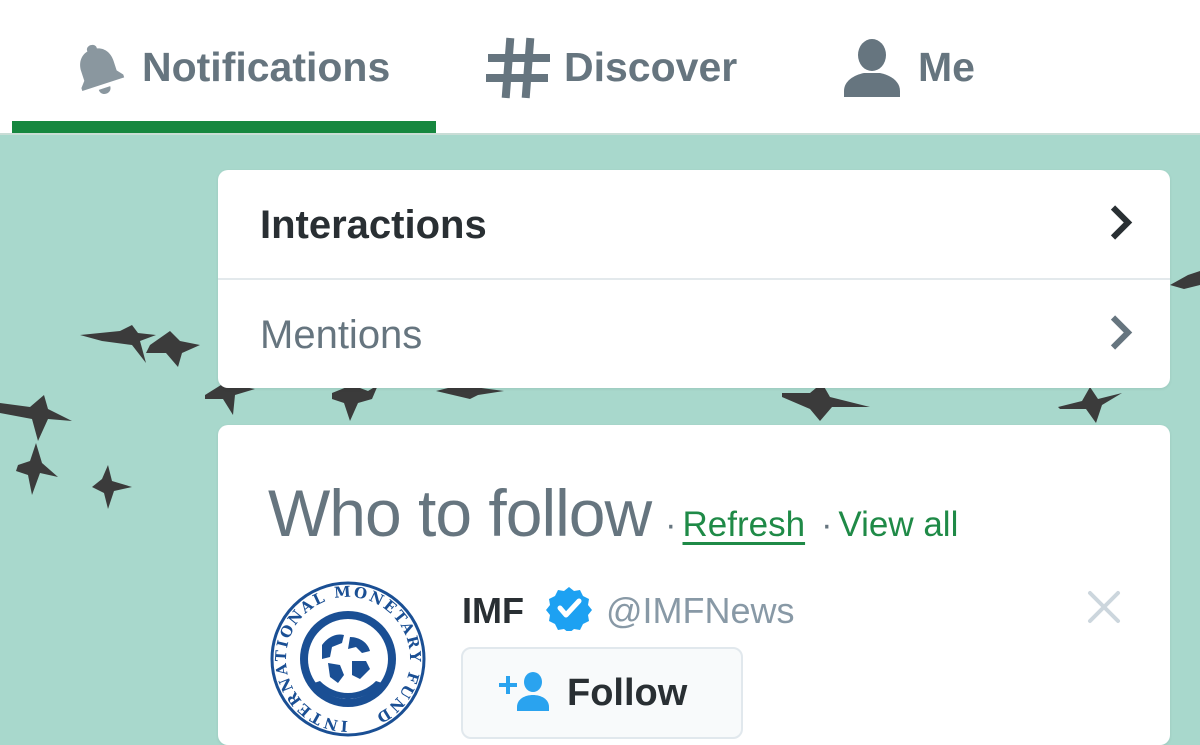 The image size is (1200, 745). What do you see at coordinates (946, 67) in the screenshot?
I see `tab-me-label: Me` at bounding box center [946, 67].